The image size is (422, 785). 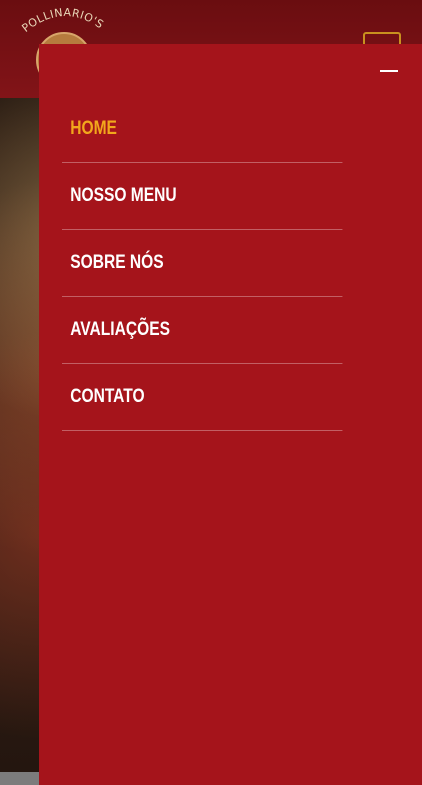 I want to click on nav-item-home: HOME, so click(x=202, y=129).